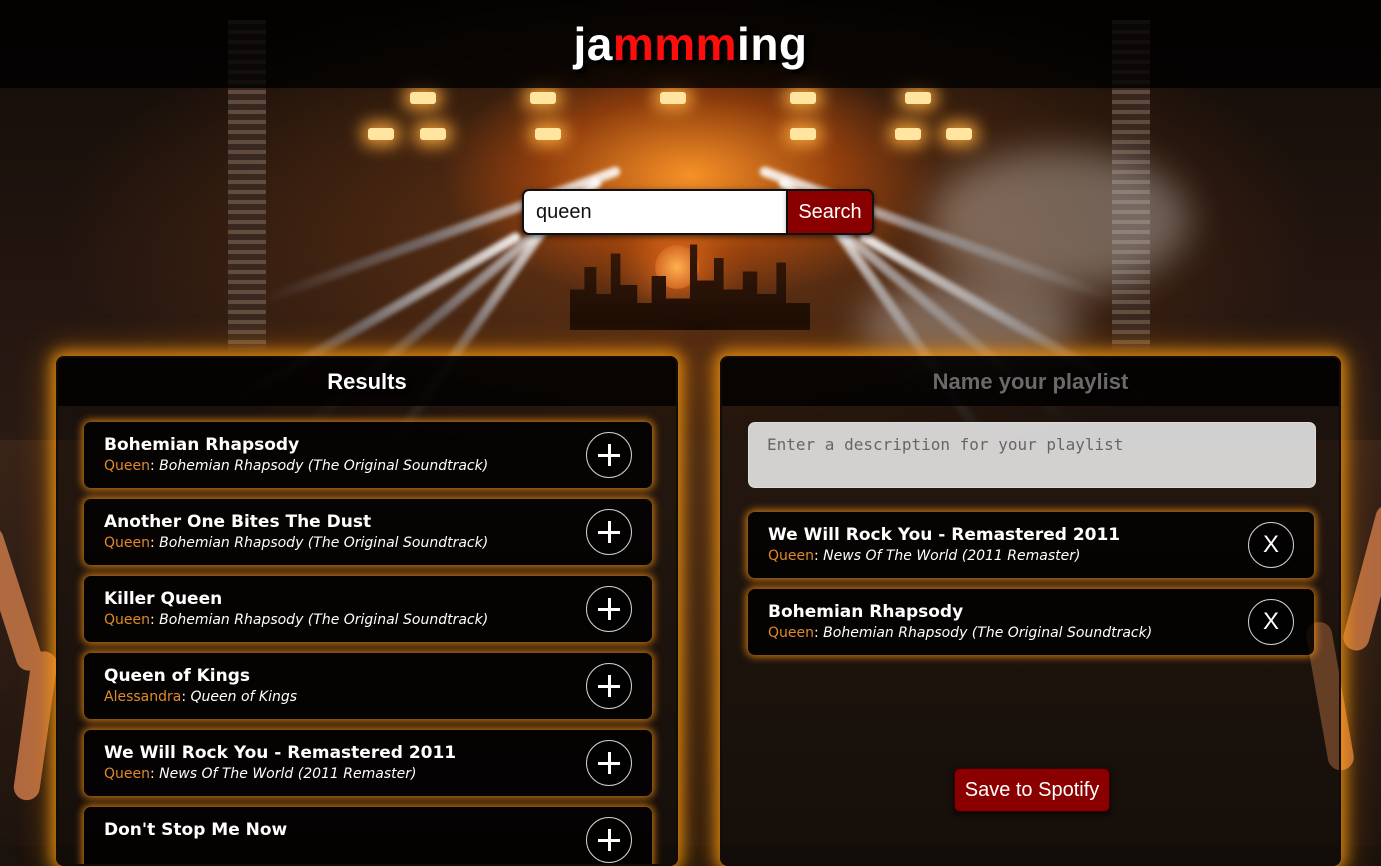  I want to click on track-name: Killer Queen, so click(163, 599).